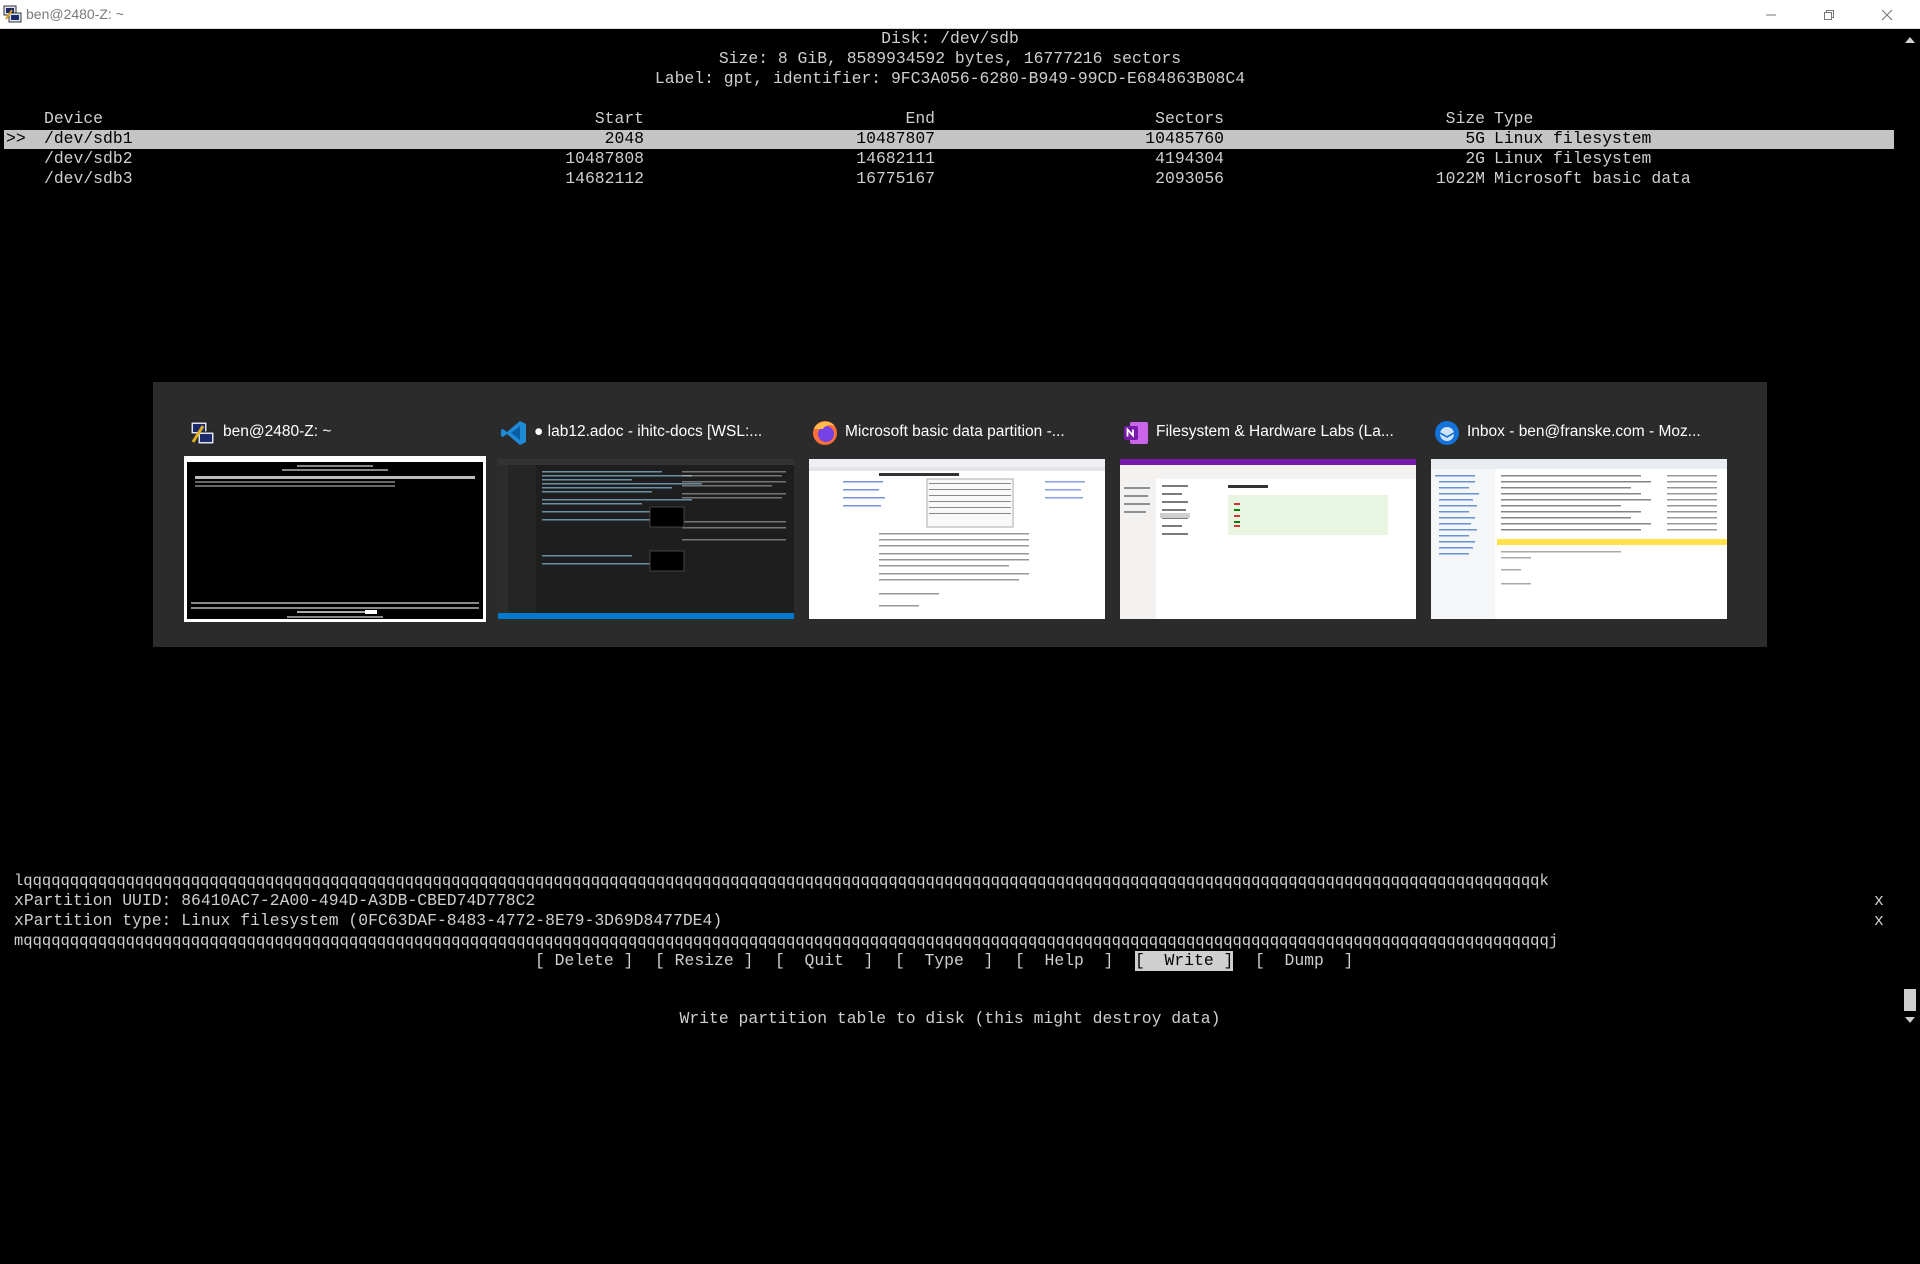  I want to click on resize-button: [ Resize ], so click(704, 961).